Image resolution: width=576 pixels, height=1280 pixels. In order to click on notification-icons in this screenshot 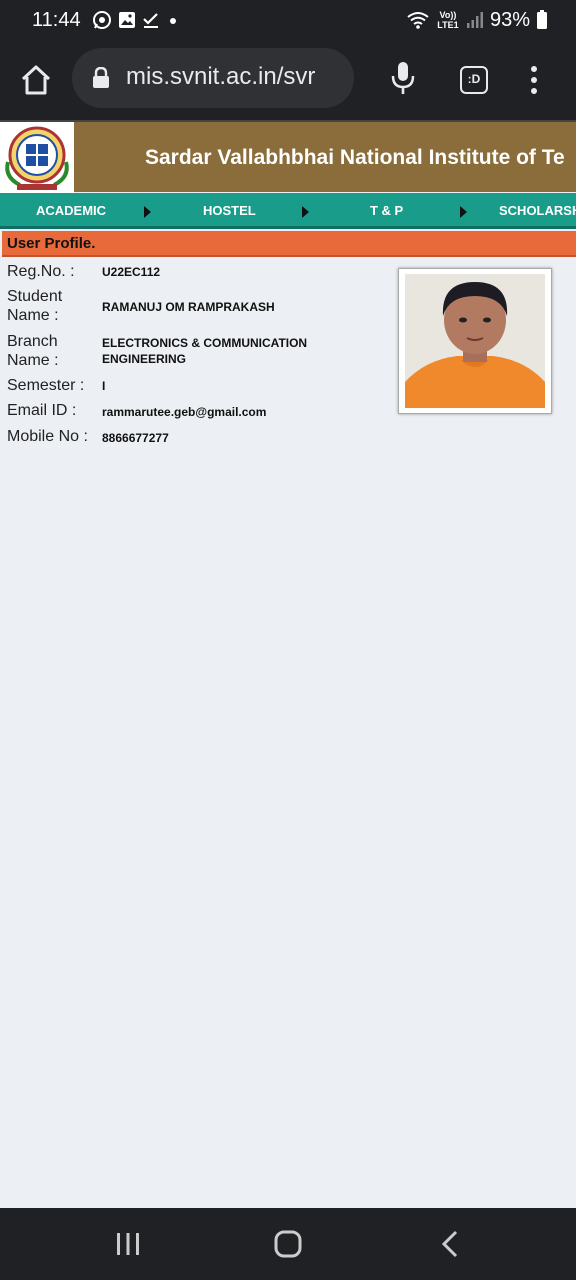, I will do `click(136, 20)`.